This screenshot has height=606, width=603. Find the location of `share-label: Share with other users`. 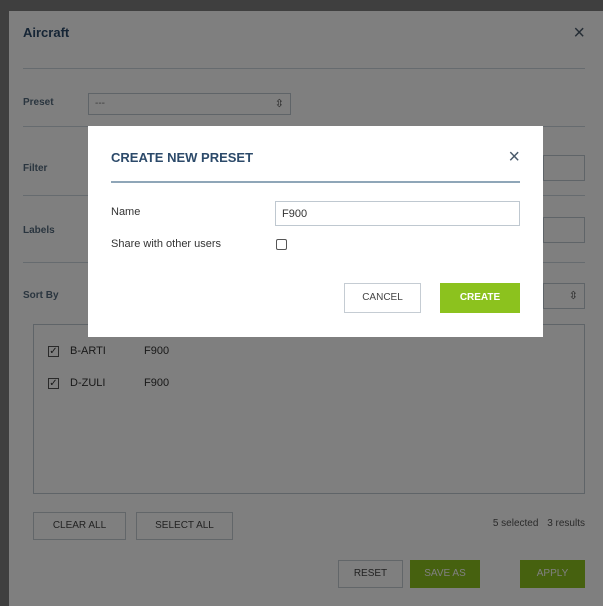

share-label: Share with other users is located at coordinates (166, 244).